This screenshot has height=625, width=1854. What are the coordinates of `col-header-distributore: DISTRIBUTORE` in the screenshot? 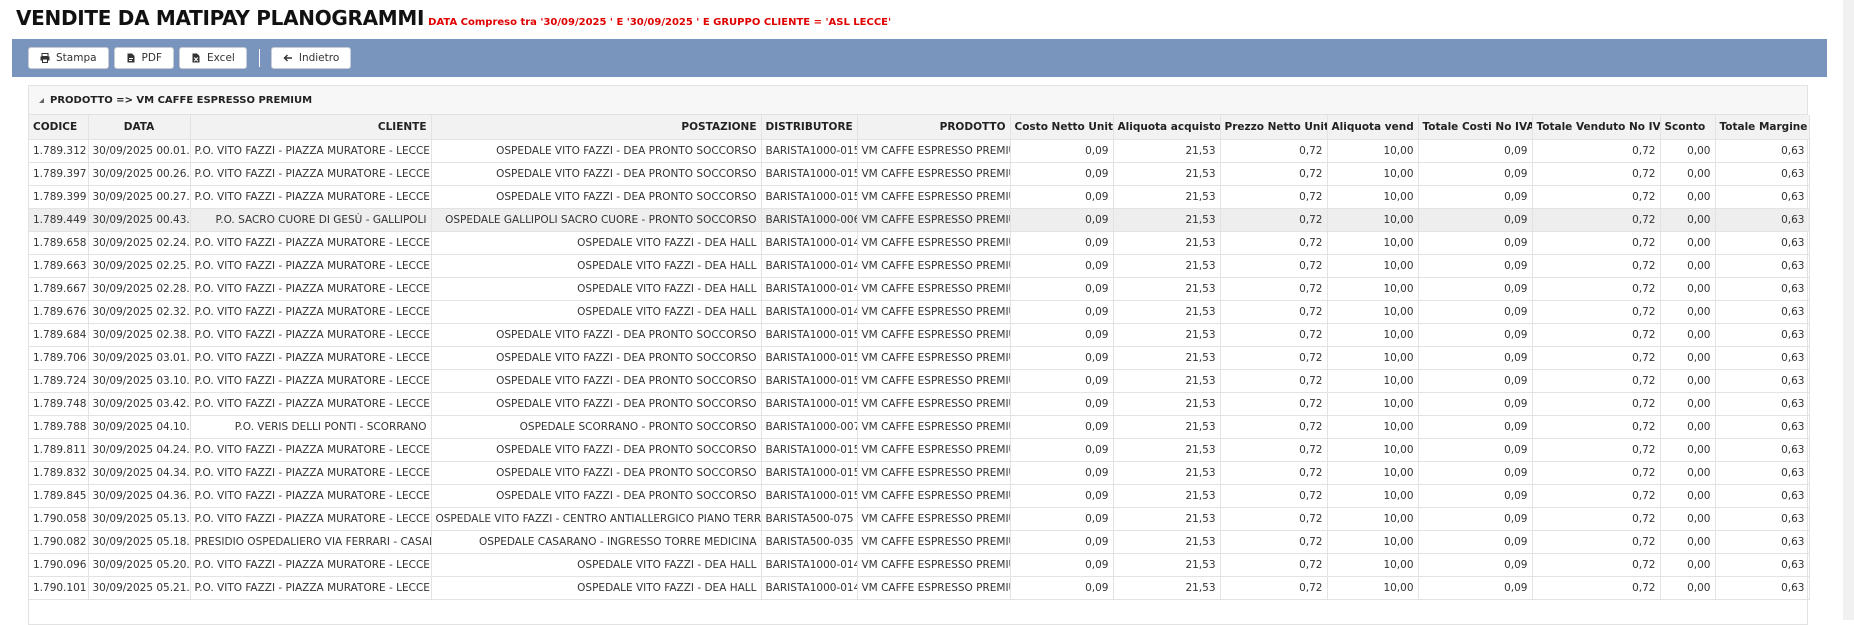 It's located at (809, 127).